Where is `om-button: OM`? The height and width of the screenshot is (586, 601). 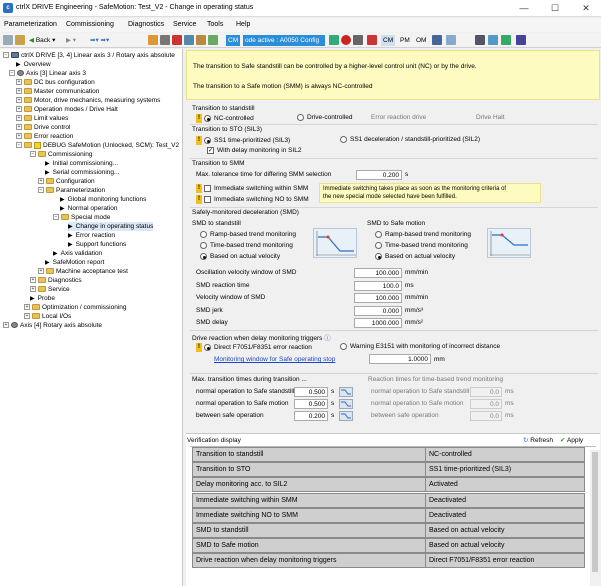
om-button: OM is located at coordinates (421, 40).